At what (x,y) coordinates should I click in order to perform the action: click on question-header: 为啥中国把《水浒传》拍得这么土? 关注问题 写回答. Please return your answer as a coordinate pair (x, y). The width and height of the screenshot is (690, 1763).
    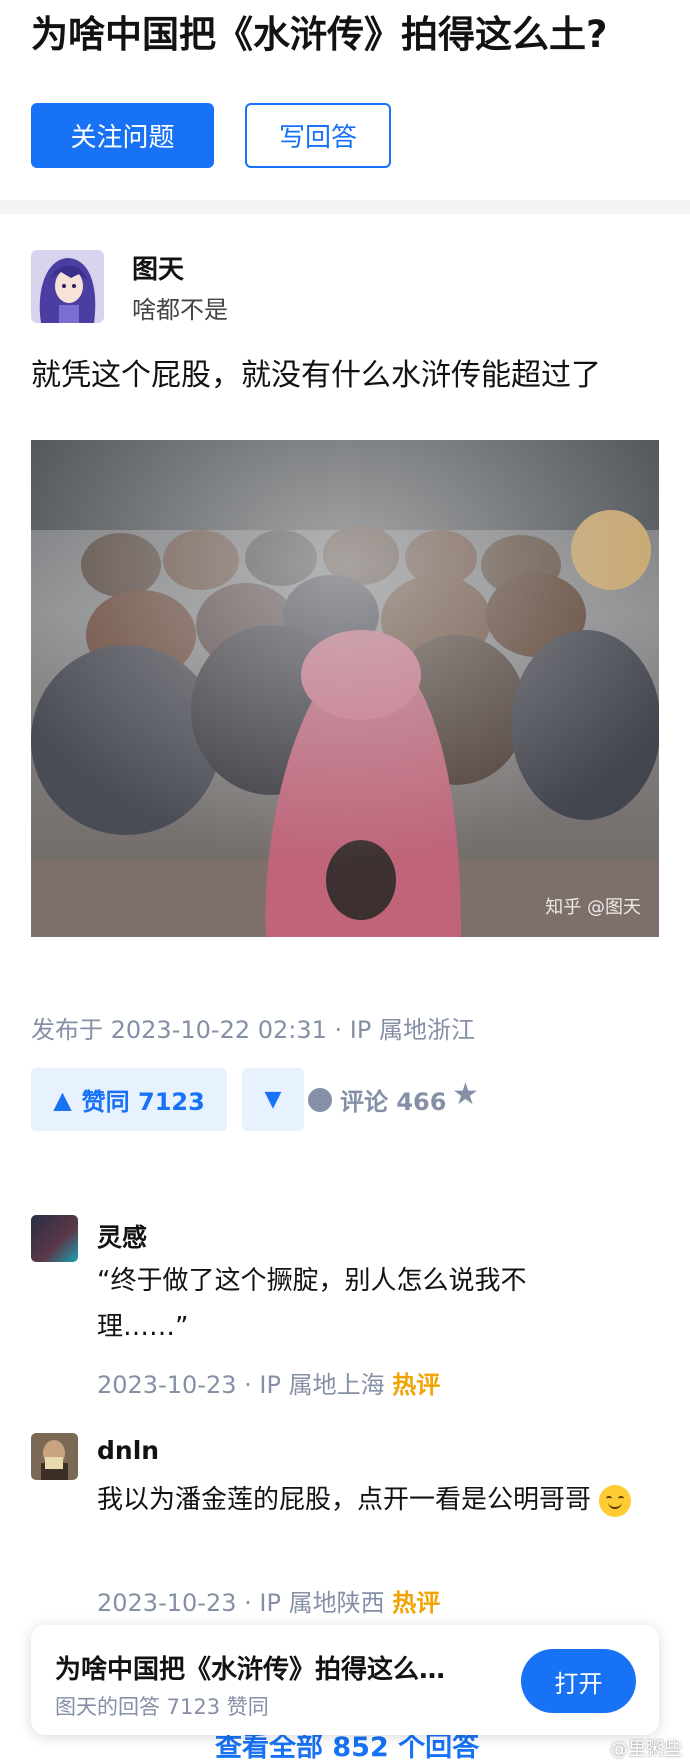
    Looking at the image, I should click on (345, 100).